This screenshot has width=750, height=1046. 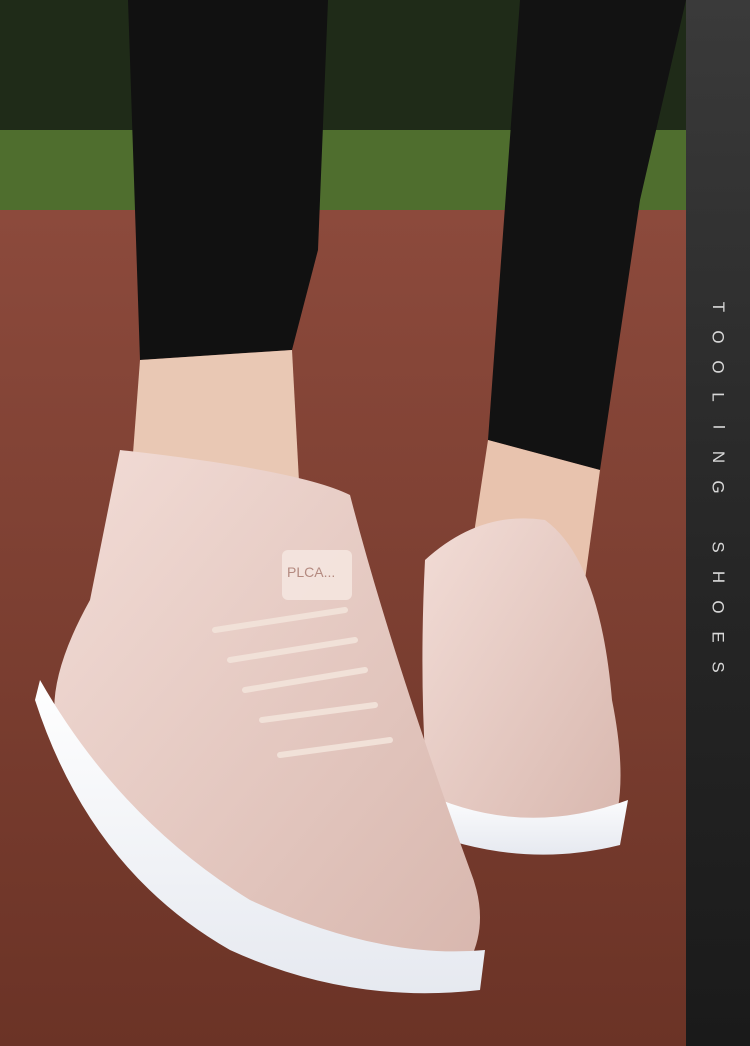 What do you see at coordinates (718, 577) in the screenshot?
I see `side-letter: H` at bounding box center [718, 577].